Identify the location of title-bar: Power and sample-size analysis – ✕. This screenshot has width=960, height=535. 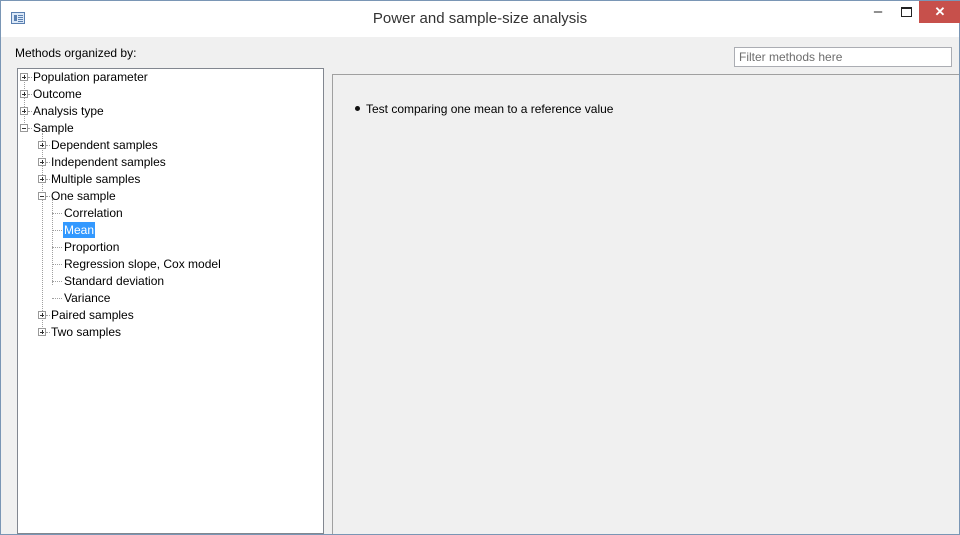
(480, 19).